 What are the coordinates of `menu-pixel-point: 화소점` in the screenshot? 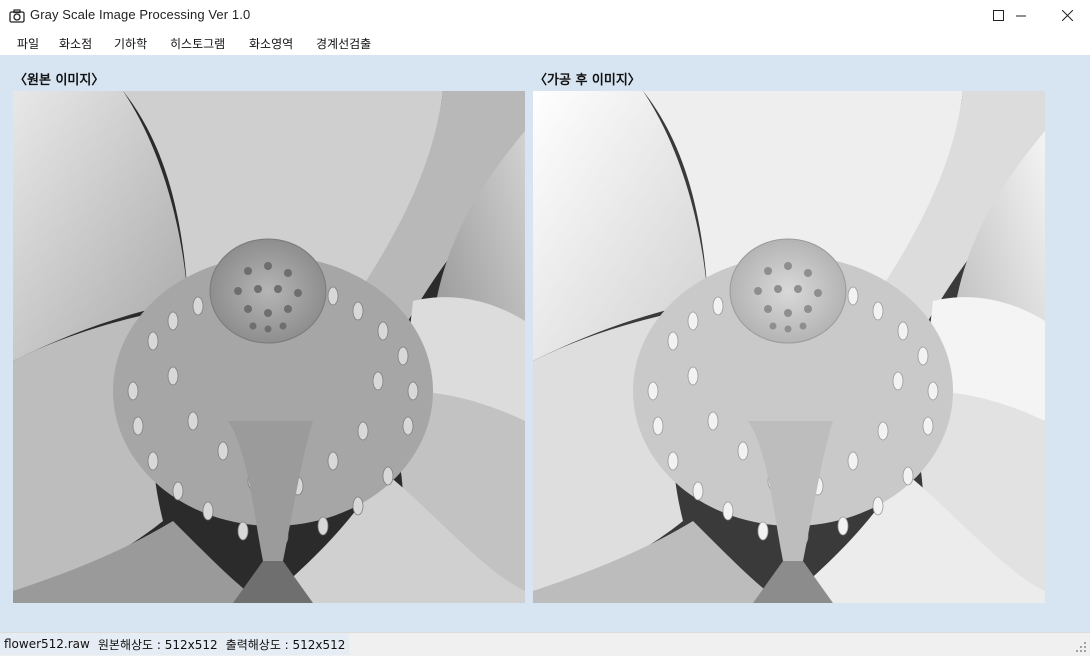 It's located at (75, 43).